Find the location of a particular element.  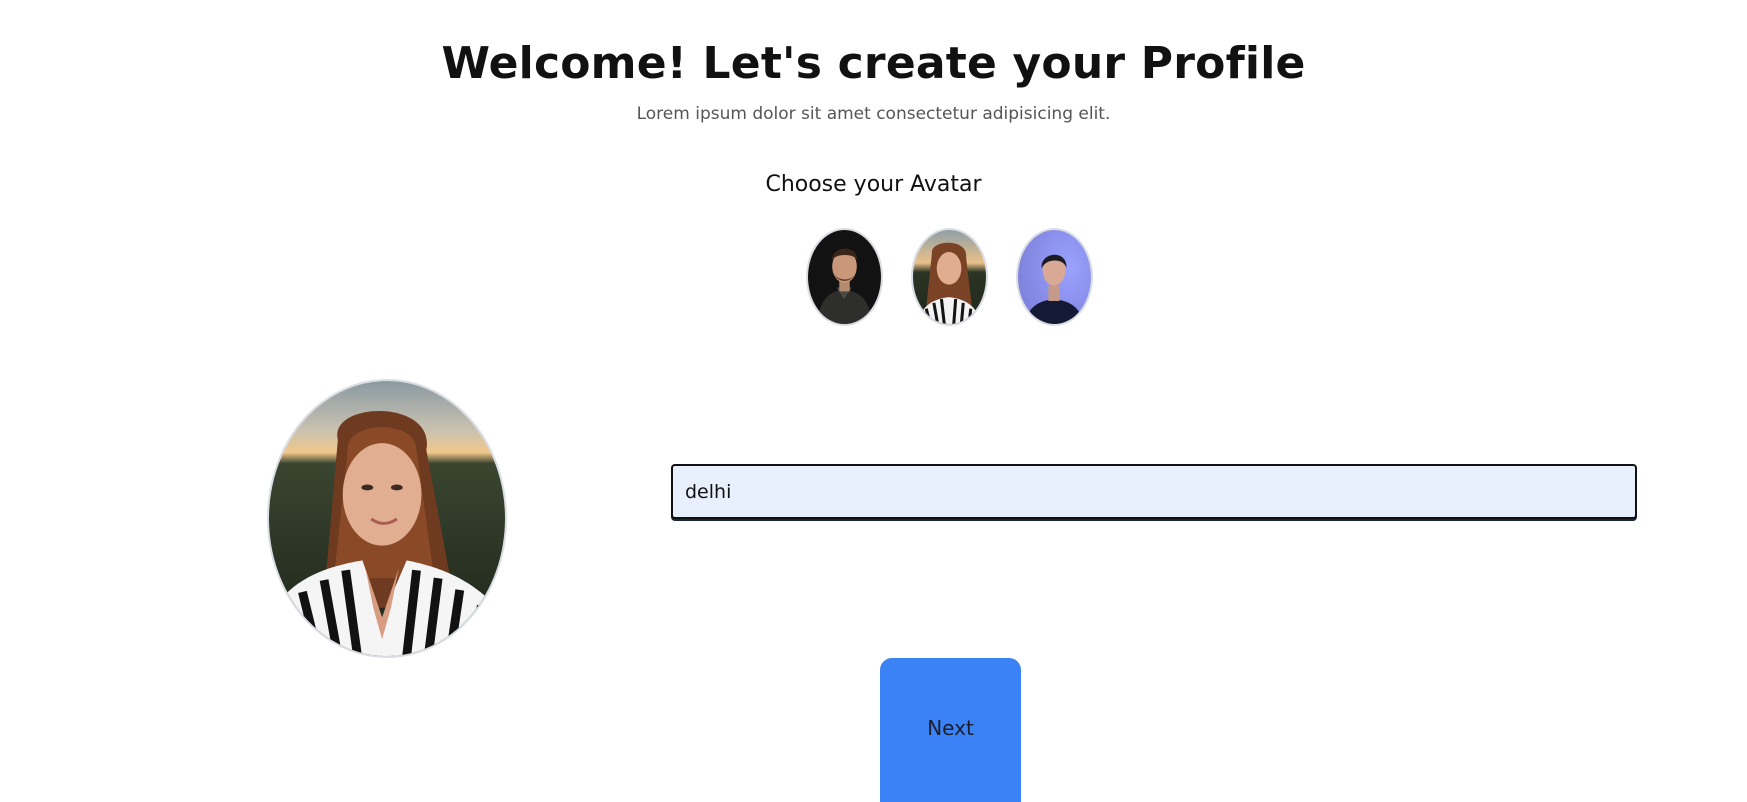

avatar-picker-heading: Choose your Avatar is located at coordinates (873, 184).